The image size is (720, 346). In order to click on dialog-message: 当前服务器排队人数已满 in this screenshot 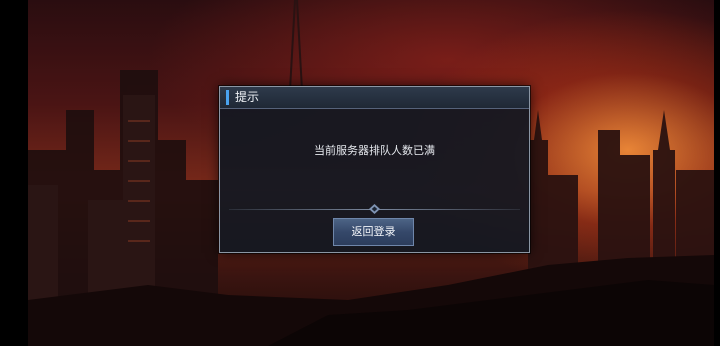, I will do `click(374, 150)`.